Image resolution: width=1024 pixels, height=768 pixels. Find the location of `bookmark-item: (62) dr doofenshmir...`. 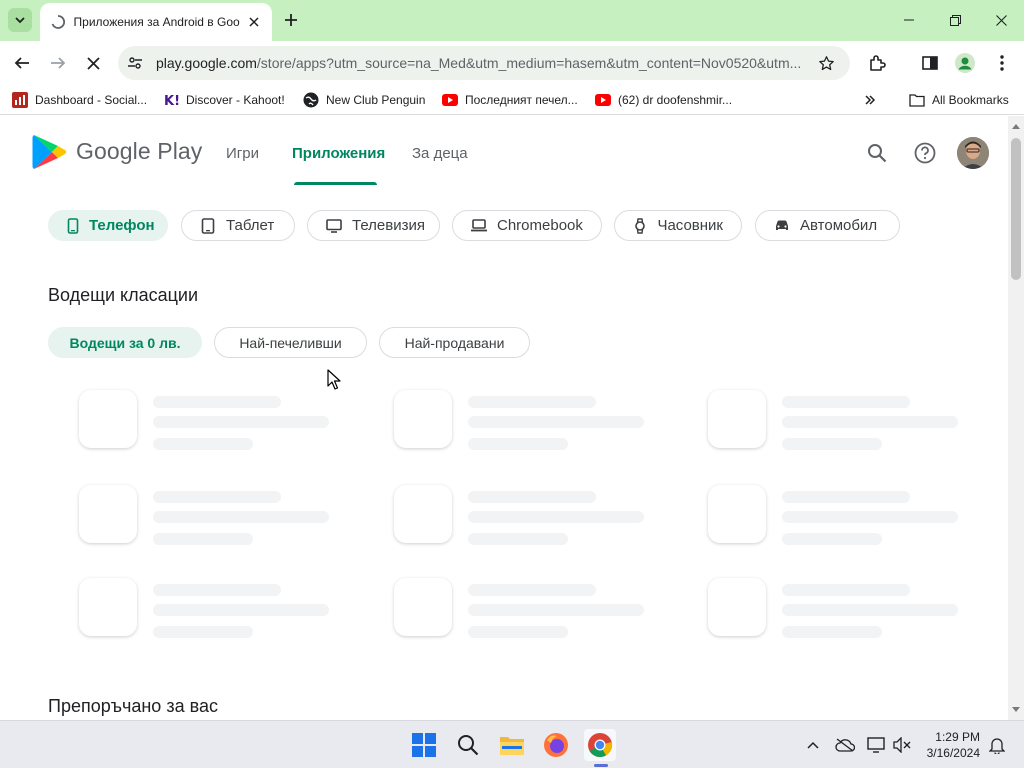

bookmark-item: (62) dr doofenshmir... is located at coordinates (663, 100).